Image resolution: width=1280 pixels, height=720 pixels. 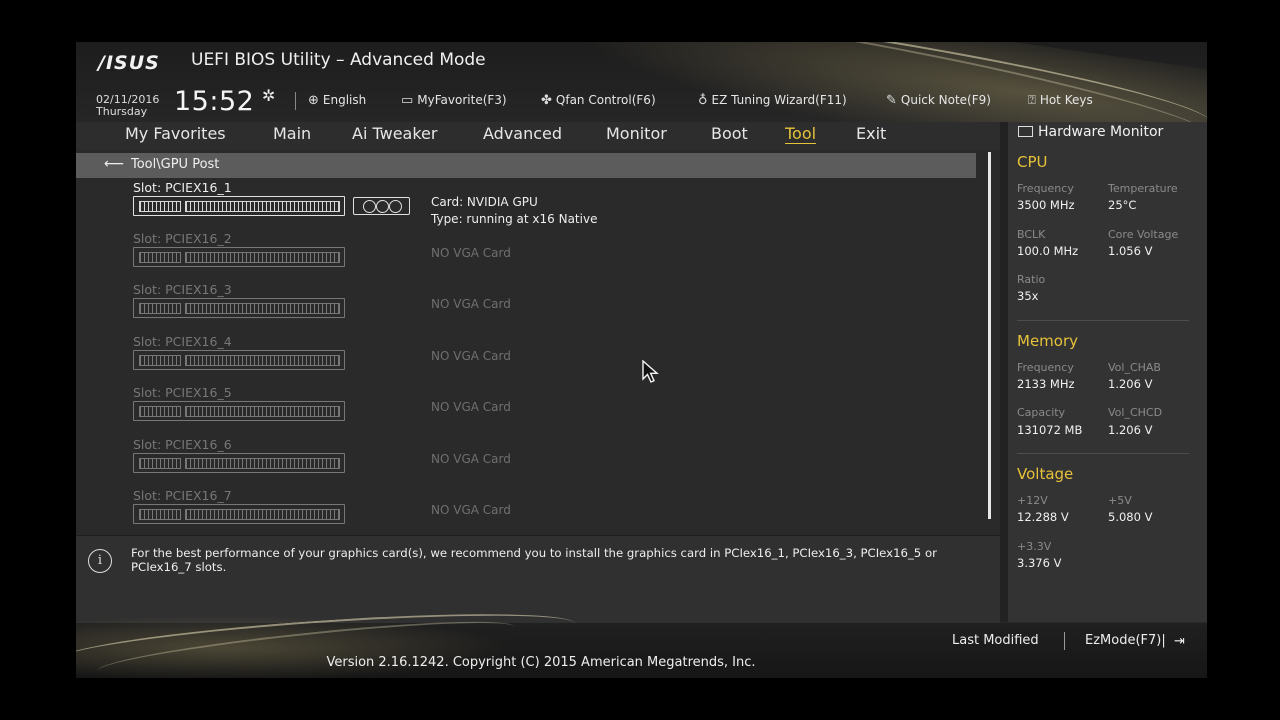 What do you see at coordinates (1048, 251) in the screenshot?
I see `bclk-value: 100.0 MHz` at bounding box center [1048, 251].